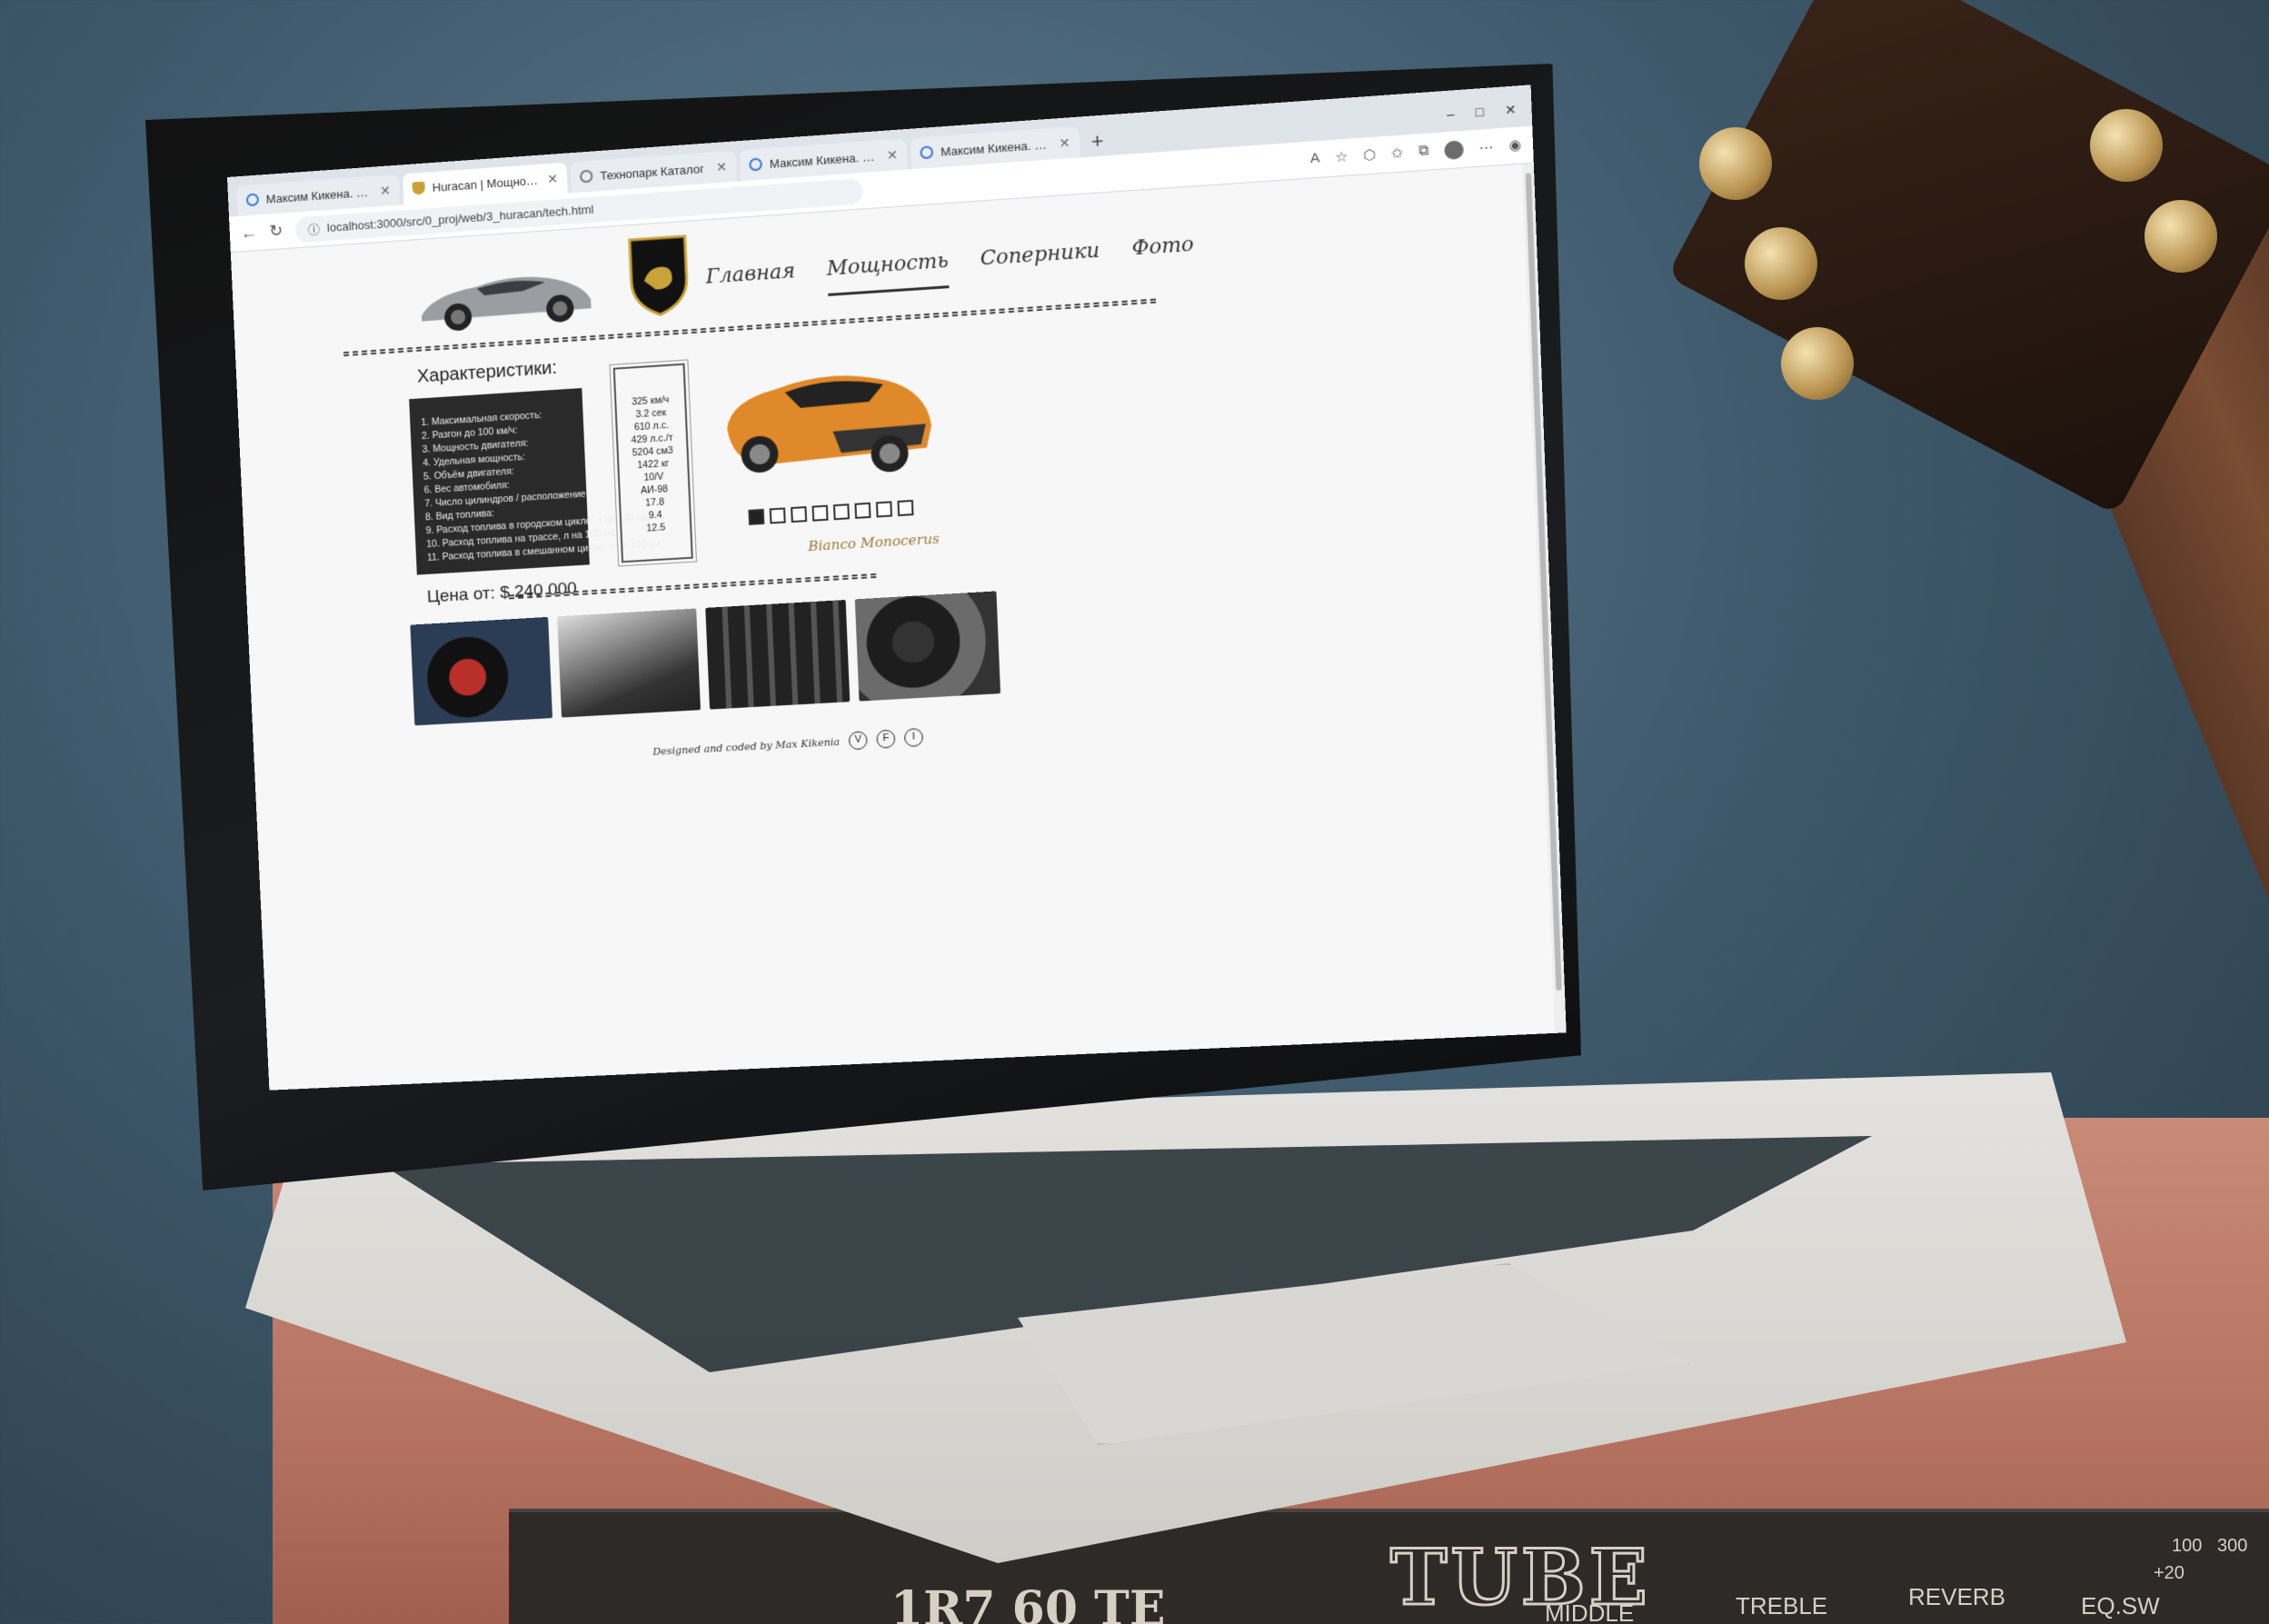 This screenshot has width=2269, height=1624. What do you see at coordinates (1416, 152) in the screenshot?
I see `browser-toolbar: A ☆ ⬡ ✩ ⧉ ⋯ ◉` at bounding box center [1416, 152].